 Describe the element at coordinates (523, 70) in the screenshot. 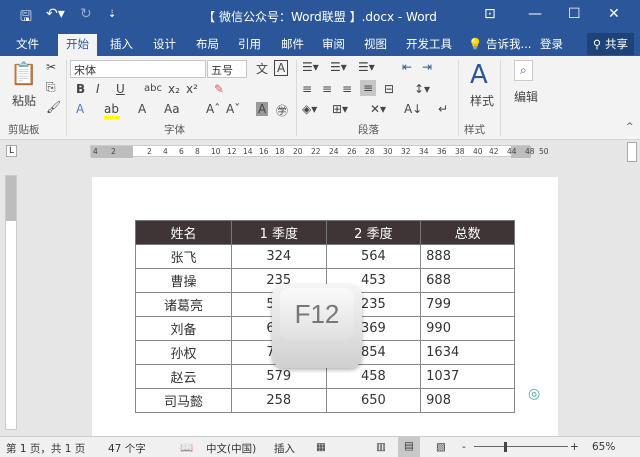

I see `find-icon: ⌕` at that location.